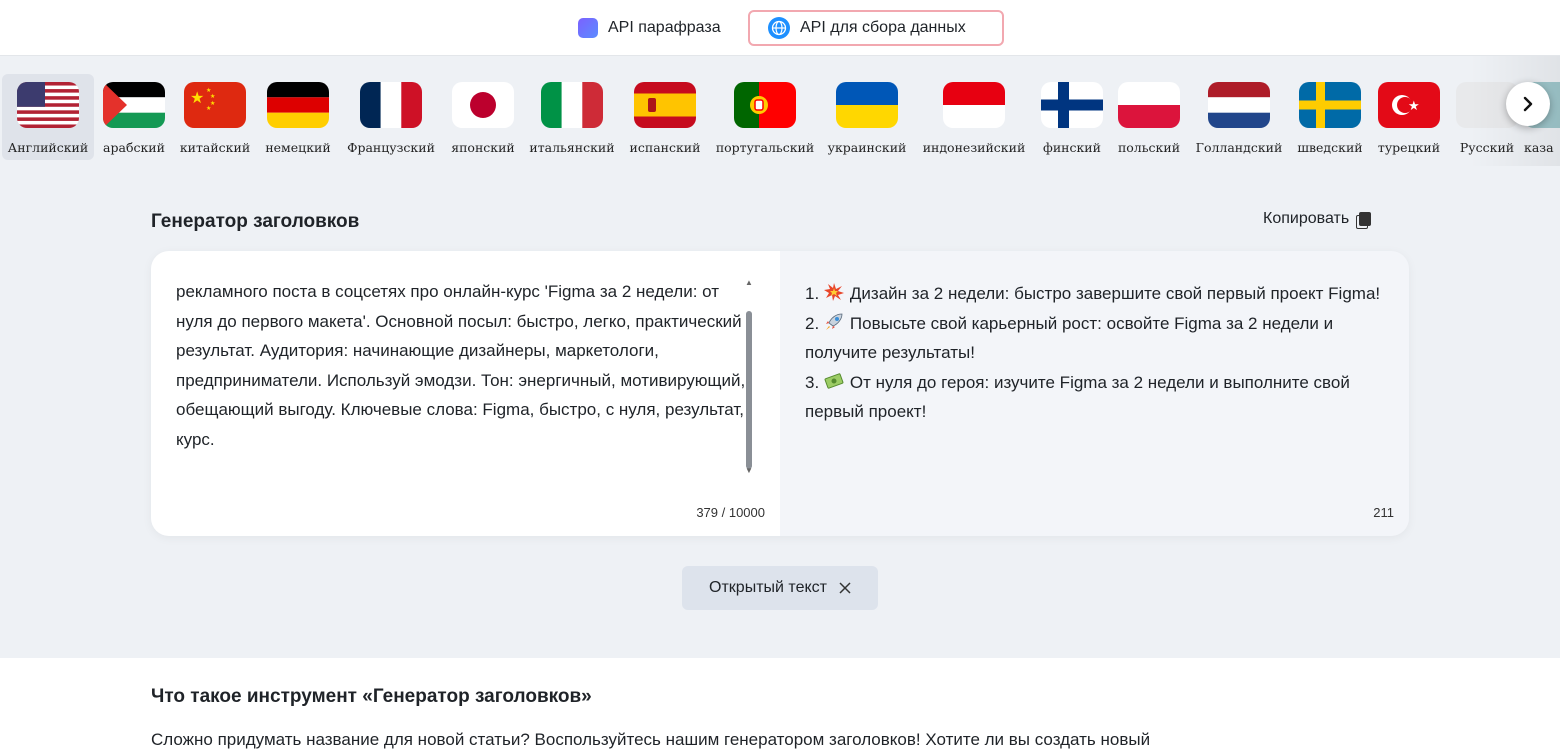 This screenshot has width=1560, height=749. I want to click on output-number: 1., so click(812, 293).